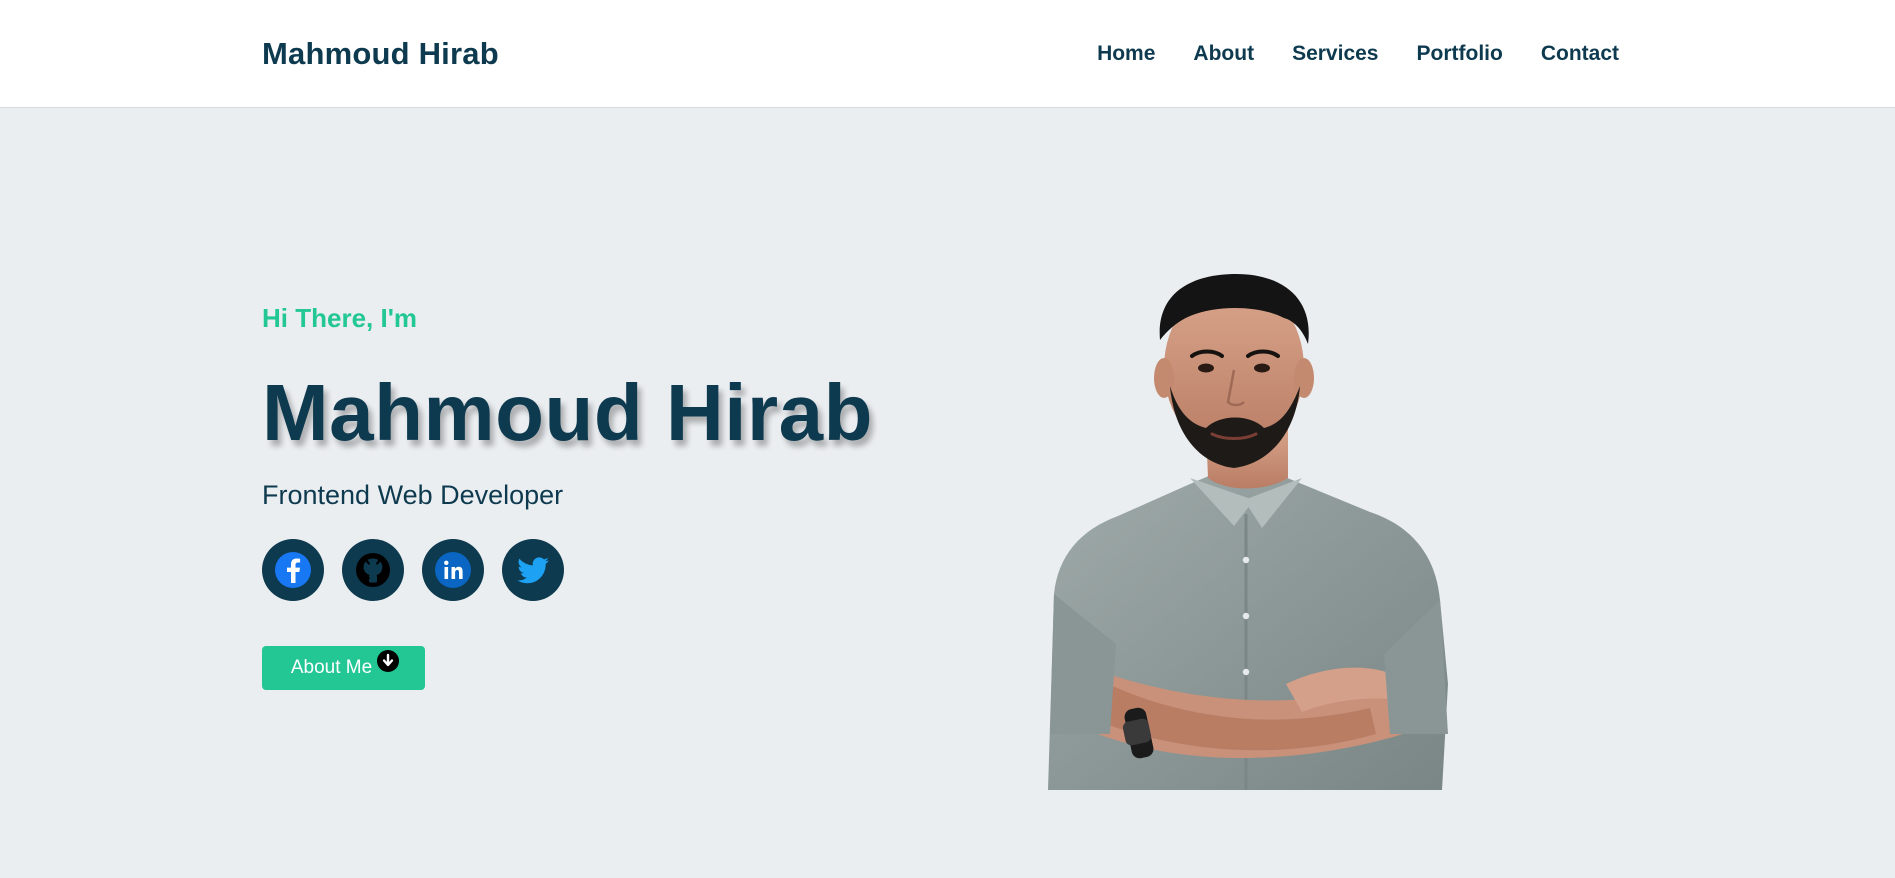 The image size is (1895, 878). I want to click on hero-name: Mahmoud Hirab, so click(567, 412).